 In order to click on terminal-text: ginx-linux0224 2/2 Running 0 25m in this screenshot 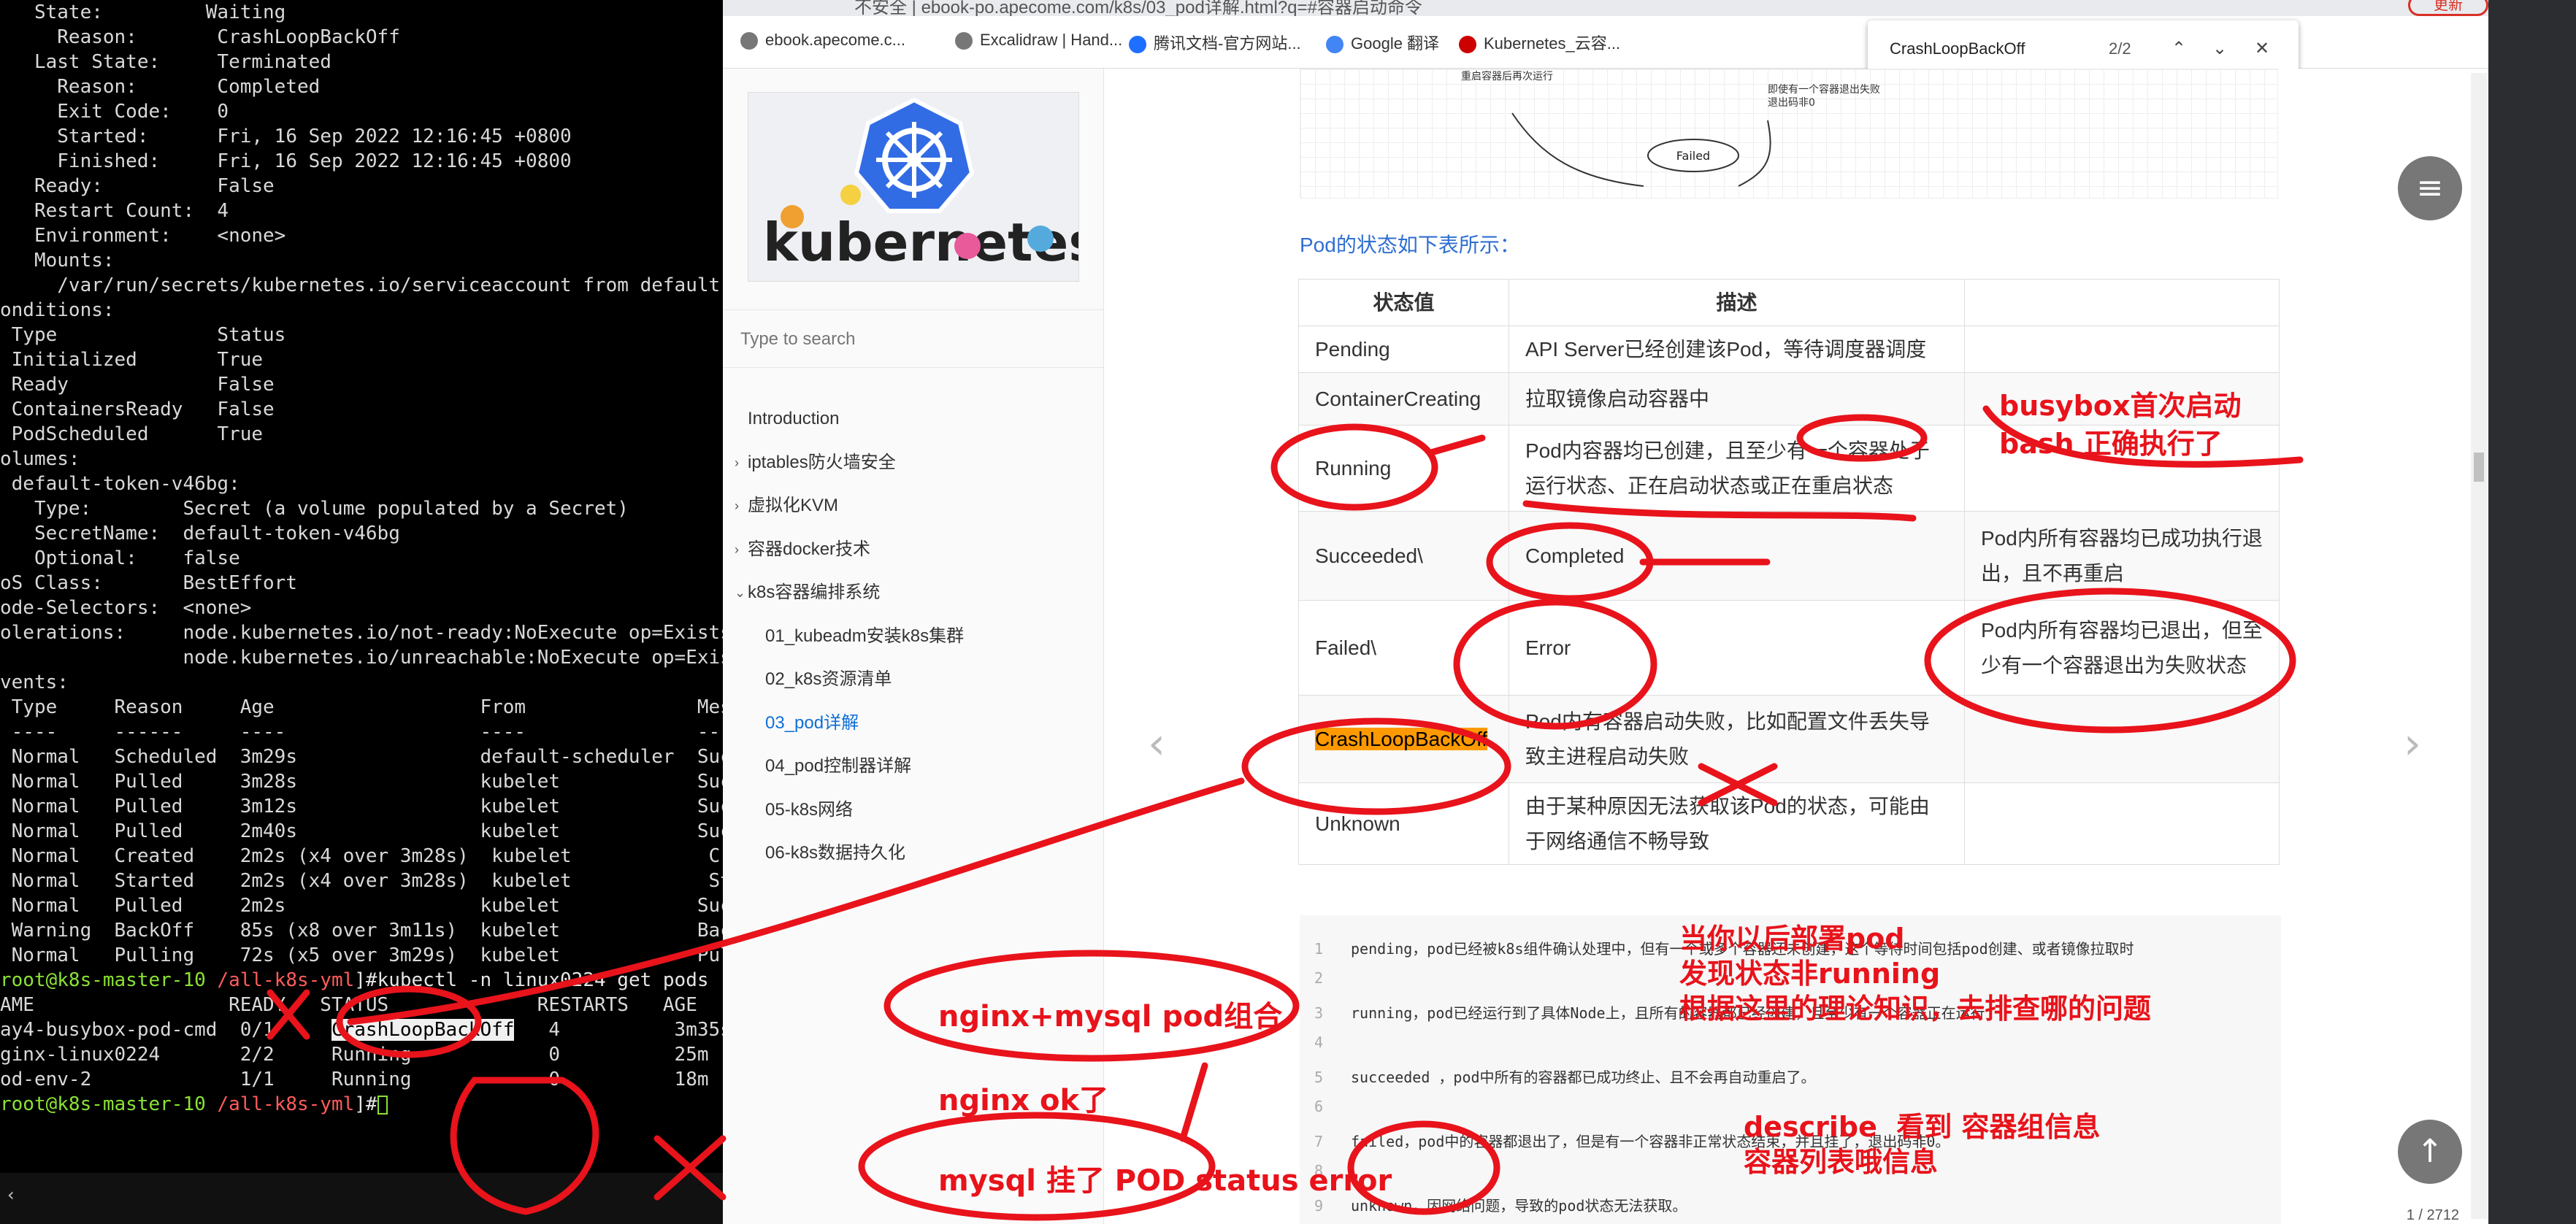, I will do `click(354, 1055)`.